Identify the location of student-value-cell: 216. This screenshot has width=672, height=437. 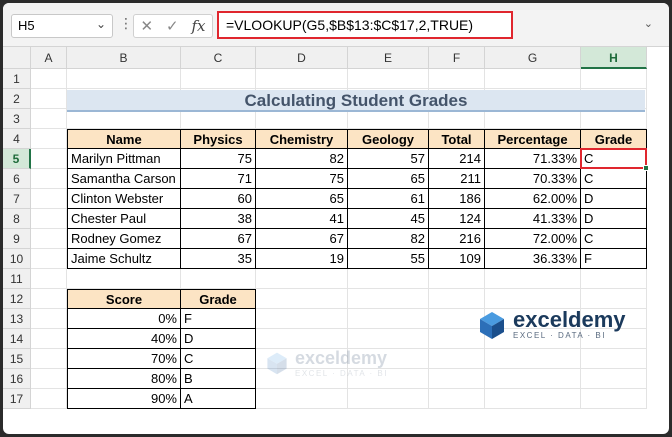
(457, 239).